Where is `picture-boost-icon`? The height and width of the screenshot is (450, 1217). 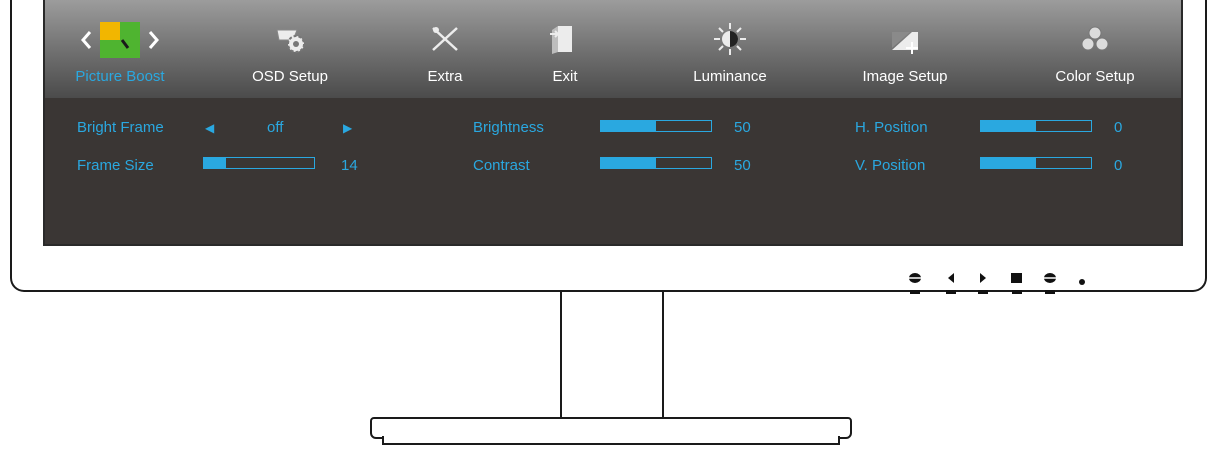
picture-boost-icon is located at coordinates (120, 40).